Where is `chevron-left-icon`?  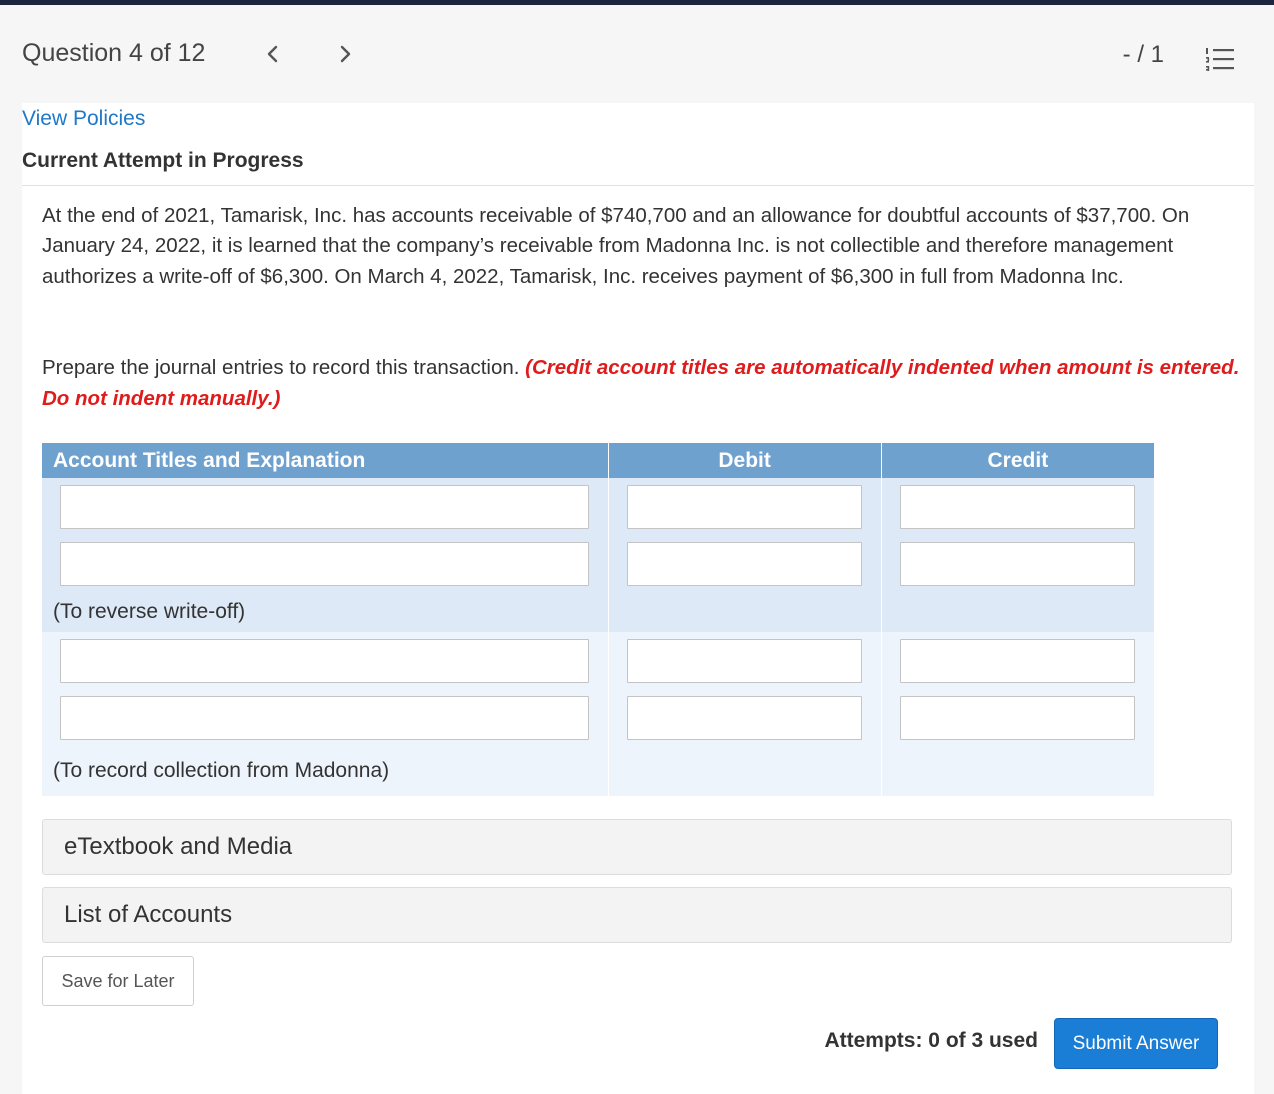 chevron-left-icon is located at coordinates (273, 54).